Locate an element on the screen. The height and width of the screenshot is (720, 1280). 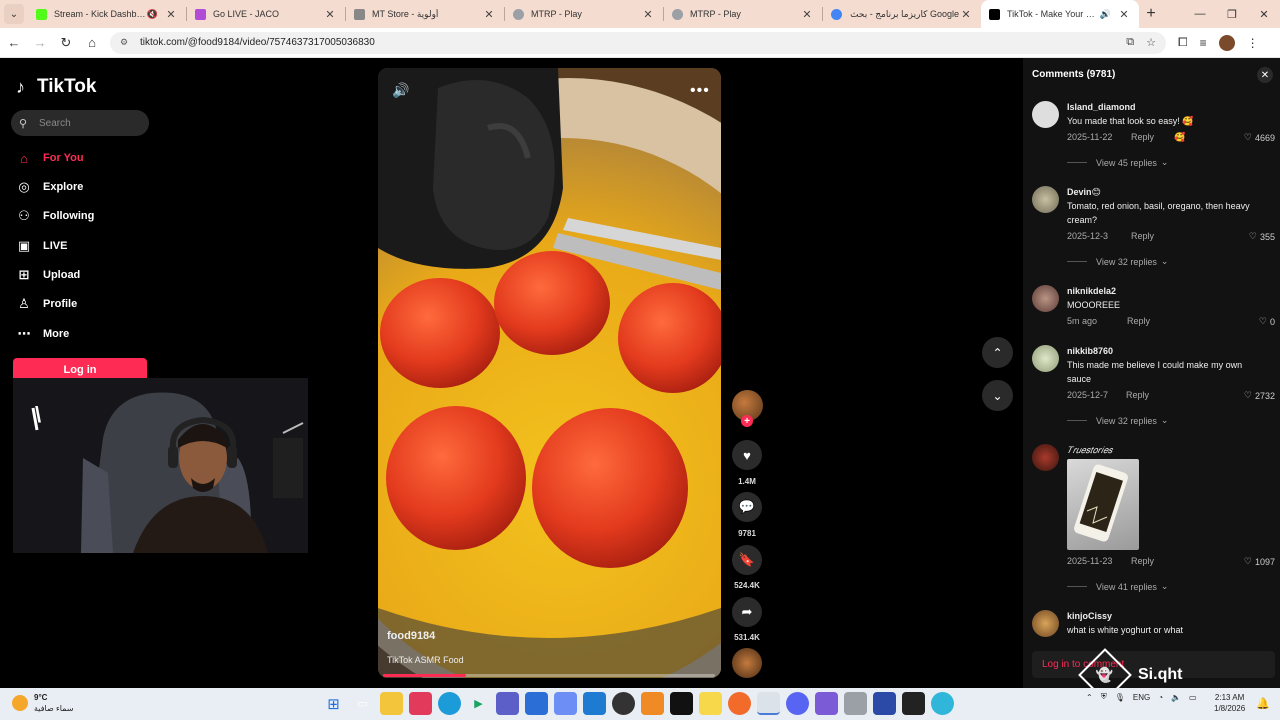
teams-icon is located at coordinates (507, 703).